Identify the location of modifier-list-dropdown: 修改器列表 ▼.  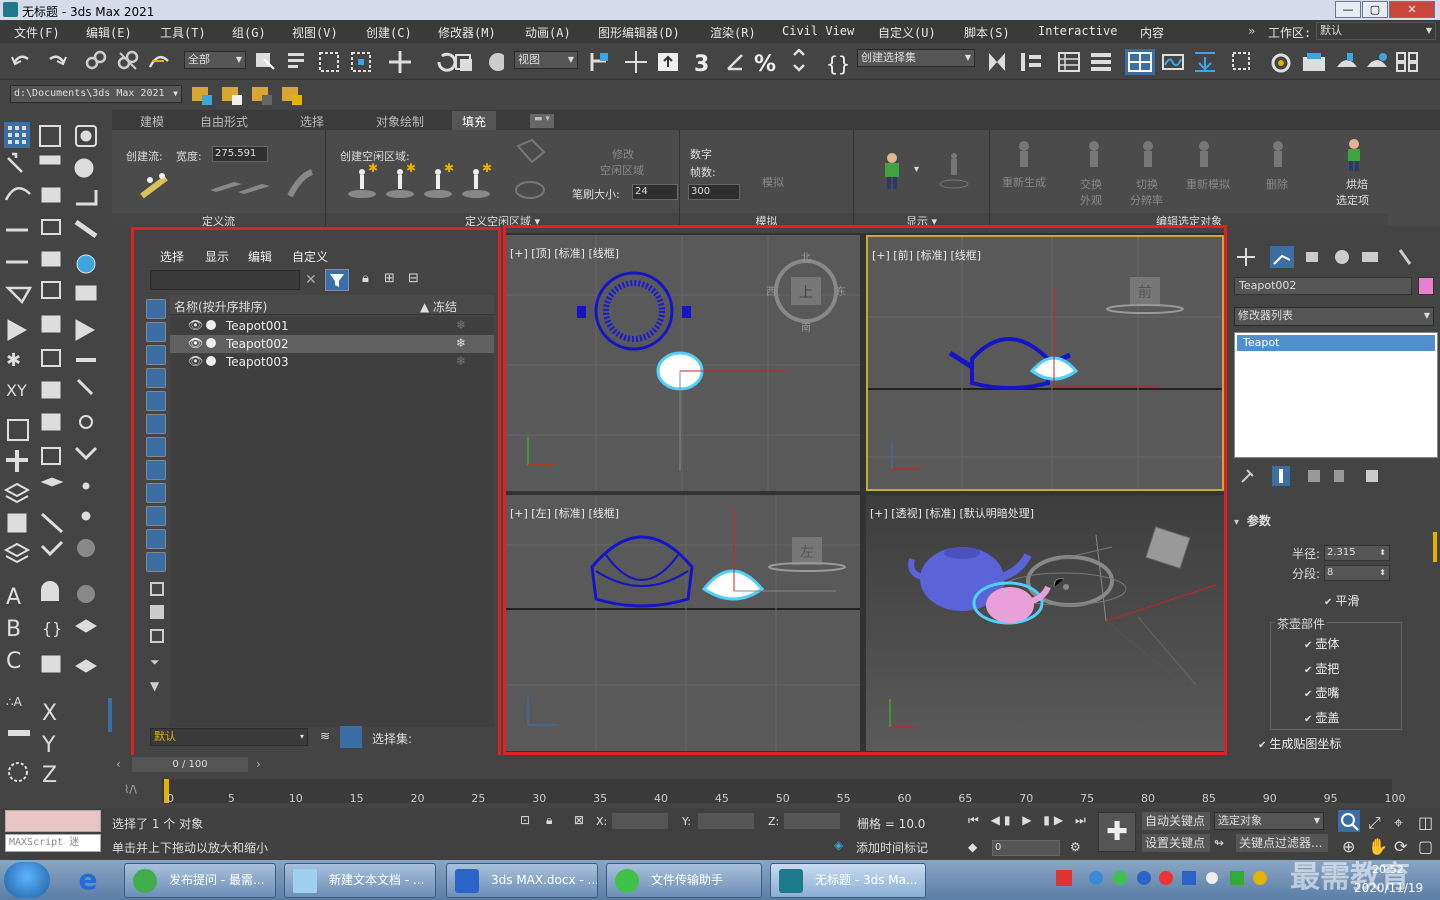
(1334, 316).